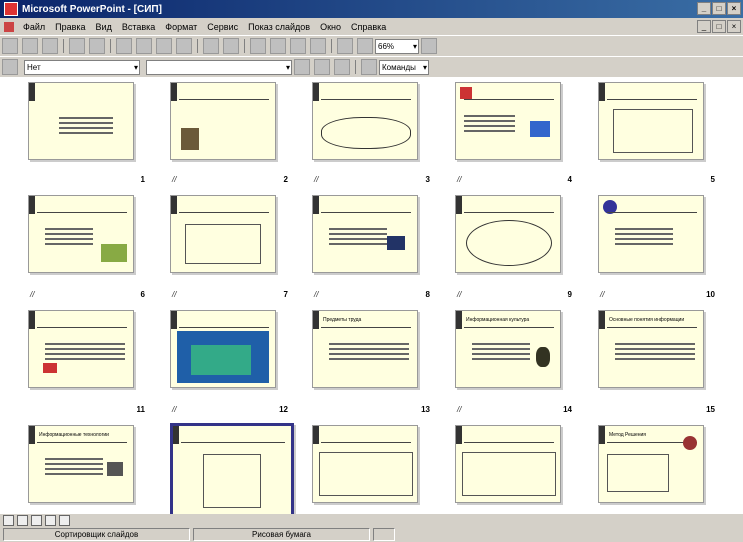 The height and width of the screenshot is (542, 743). What do you see at coordinates (281, 534) in the screenshot?
I see `status-design: Рисовая бумага` at bounding box center [281, 534].